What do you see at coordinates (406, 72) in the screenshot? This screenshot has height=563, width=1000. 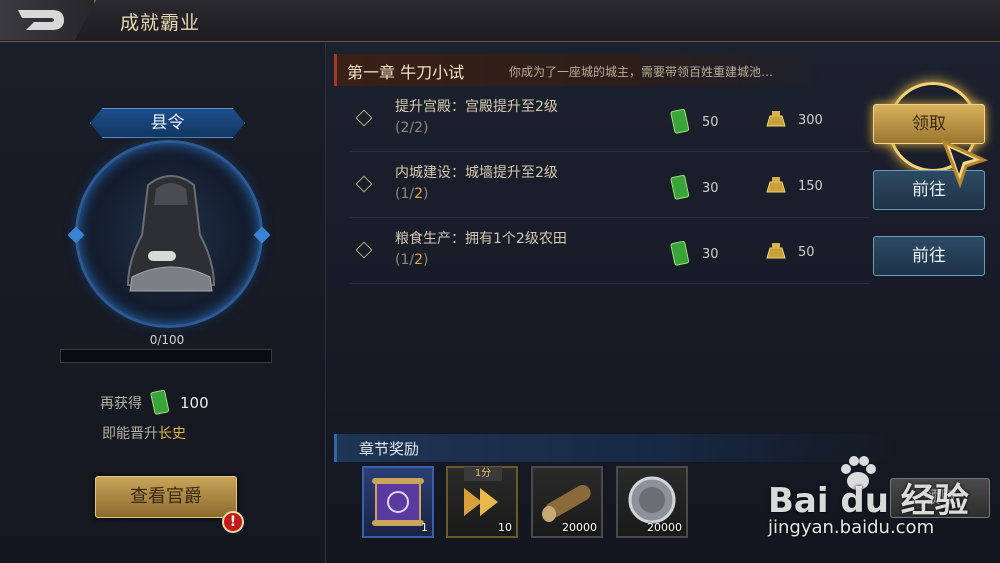 I see `chapter-title: 第一章 牛刀小试` at bounding box center [406, 72].